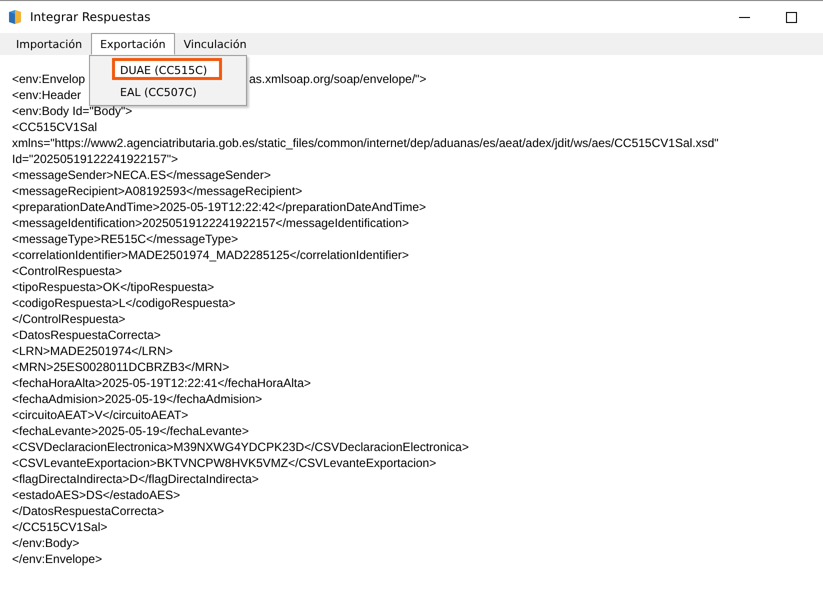 The width and height of the screenshot is (823, 592). What do you see at coordinates (157, 191) in the screenshot?
I see `xml-line: <messageRecipient>A08192593</messageRecipient>` at bounding box center [157, 191].